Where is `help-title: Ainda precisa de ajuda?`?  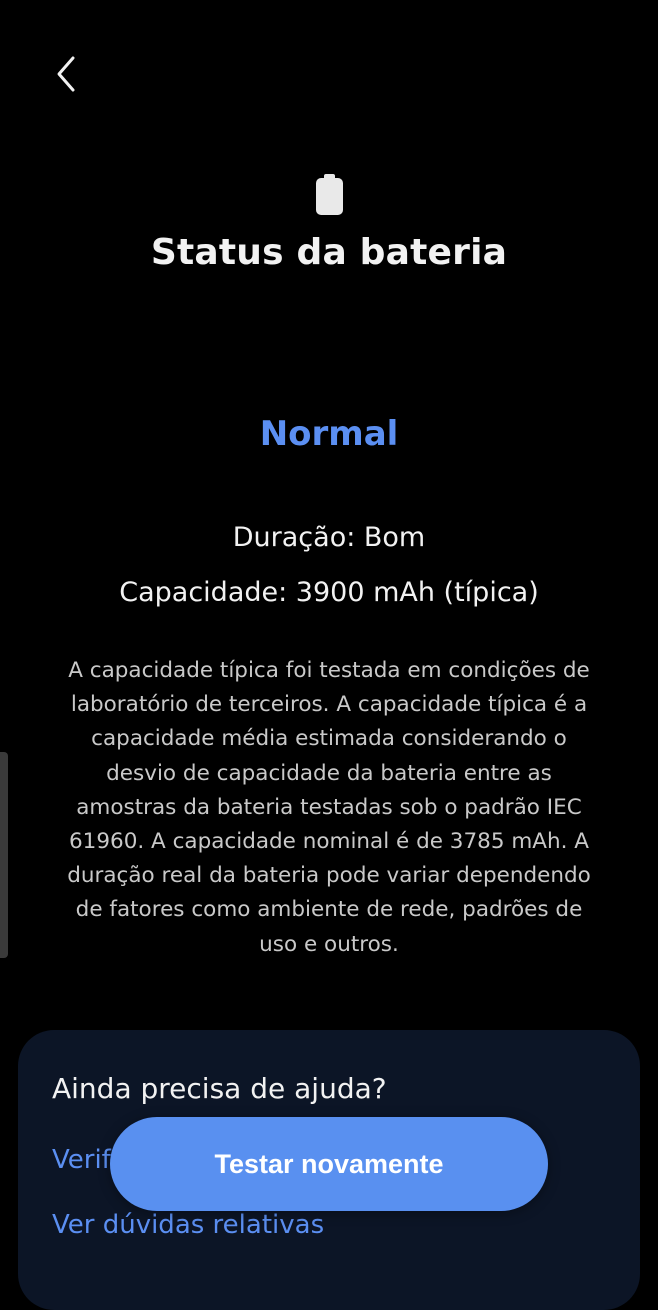 help-title: Ainda precisa de ajuda? is located at coordinates (219, 1088).